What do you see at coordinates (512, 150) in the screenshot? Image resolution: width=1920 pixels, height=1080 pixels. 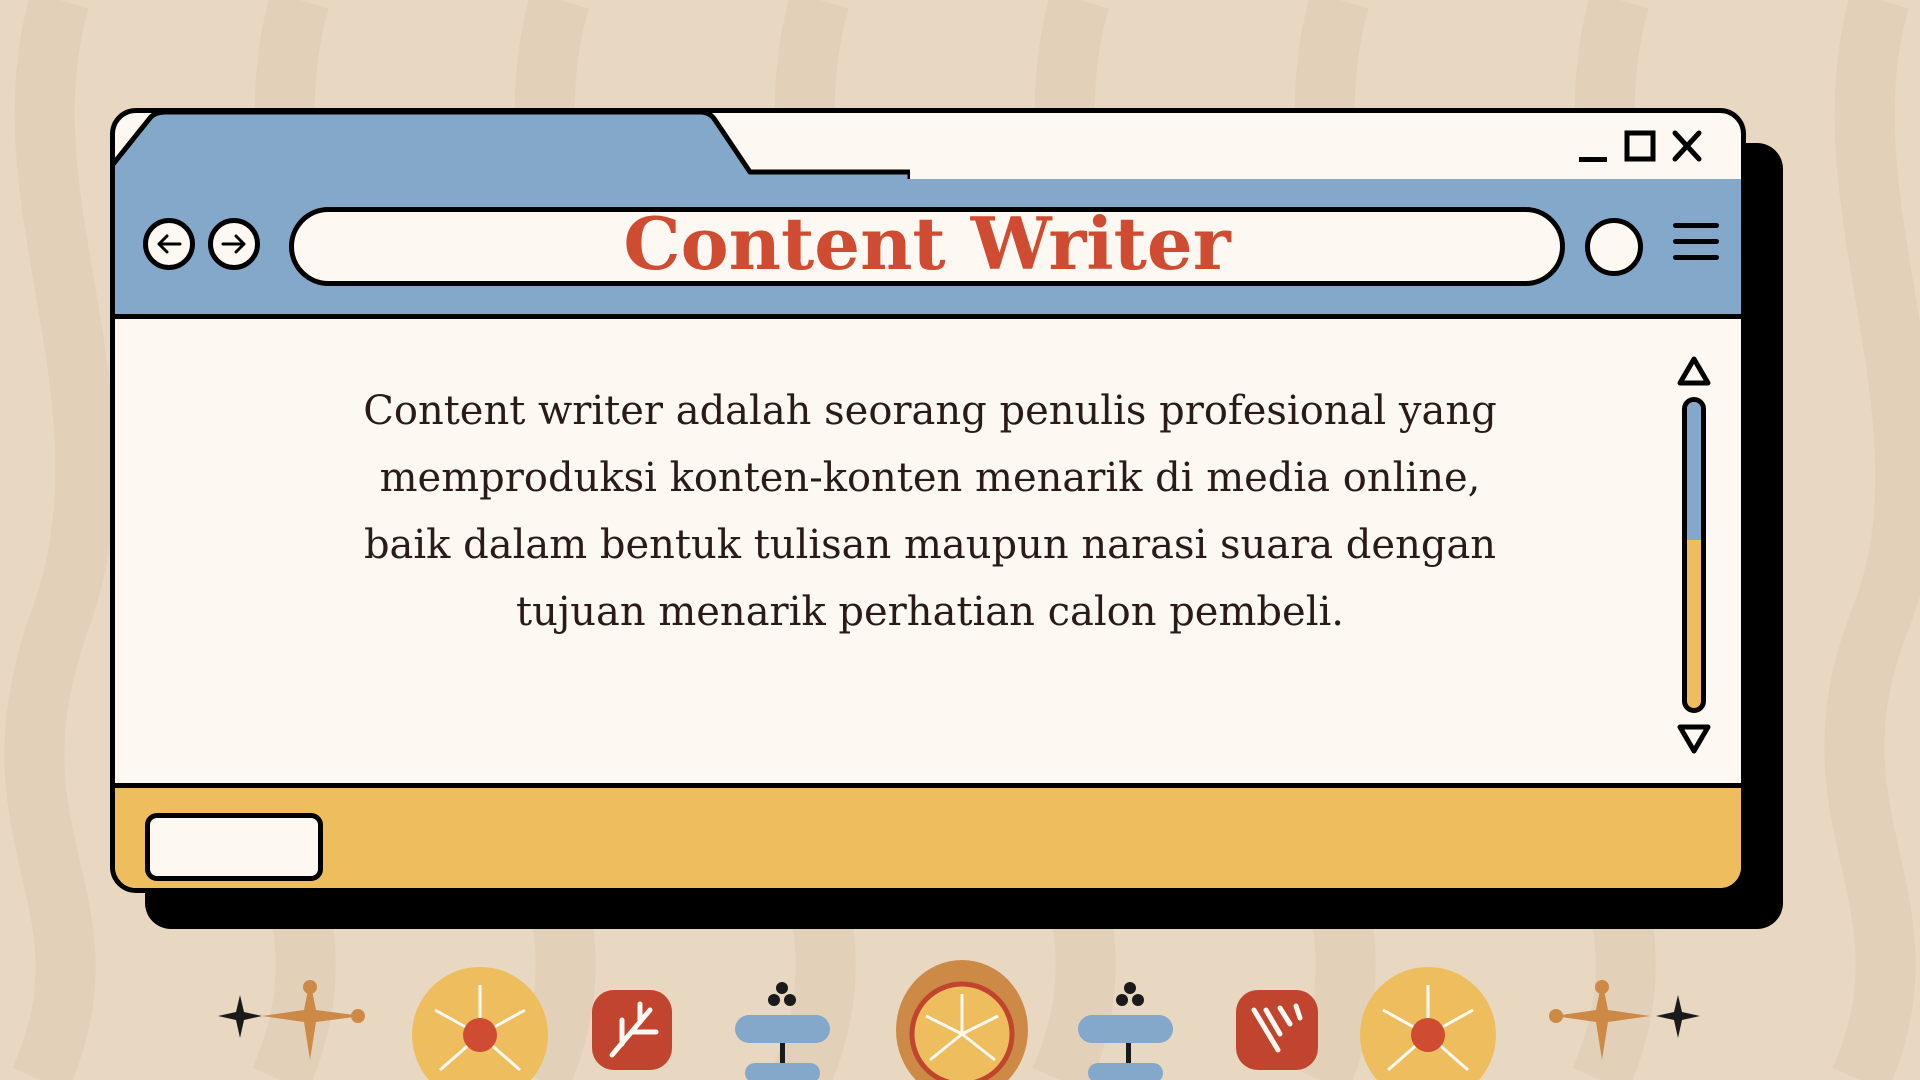 I see `browser-tab` at bounding box center [512, 150].